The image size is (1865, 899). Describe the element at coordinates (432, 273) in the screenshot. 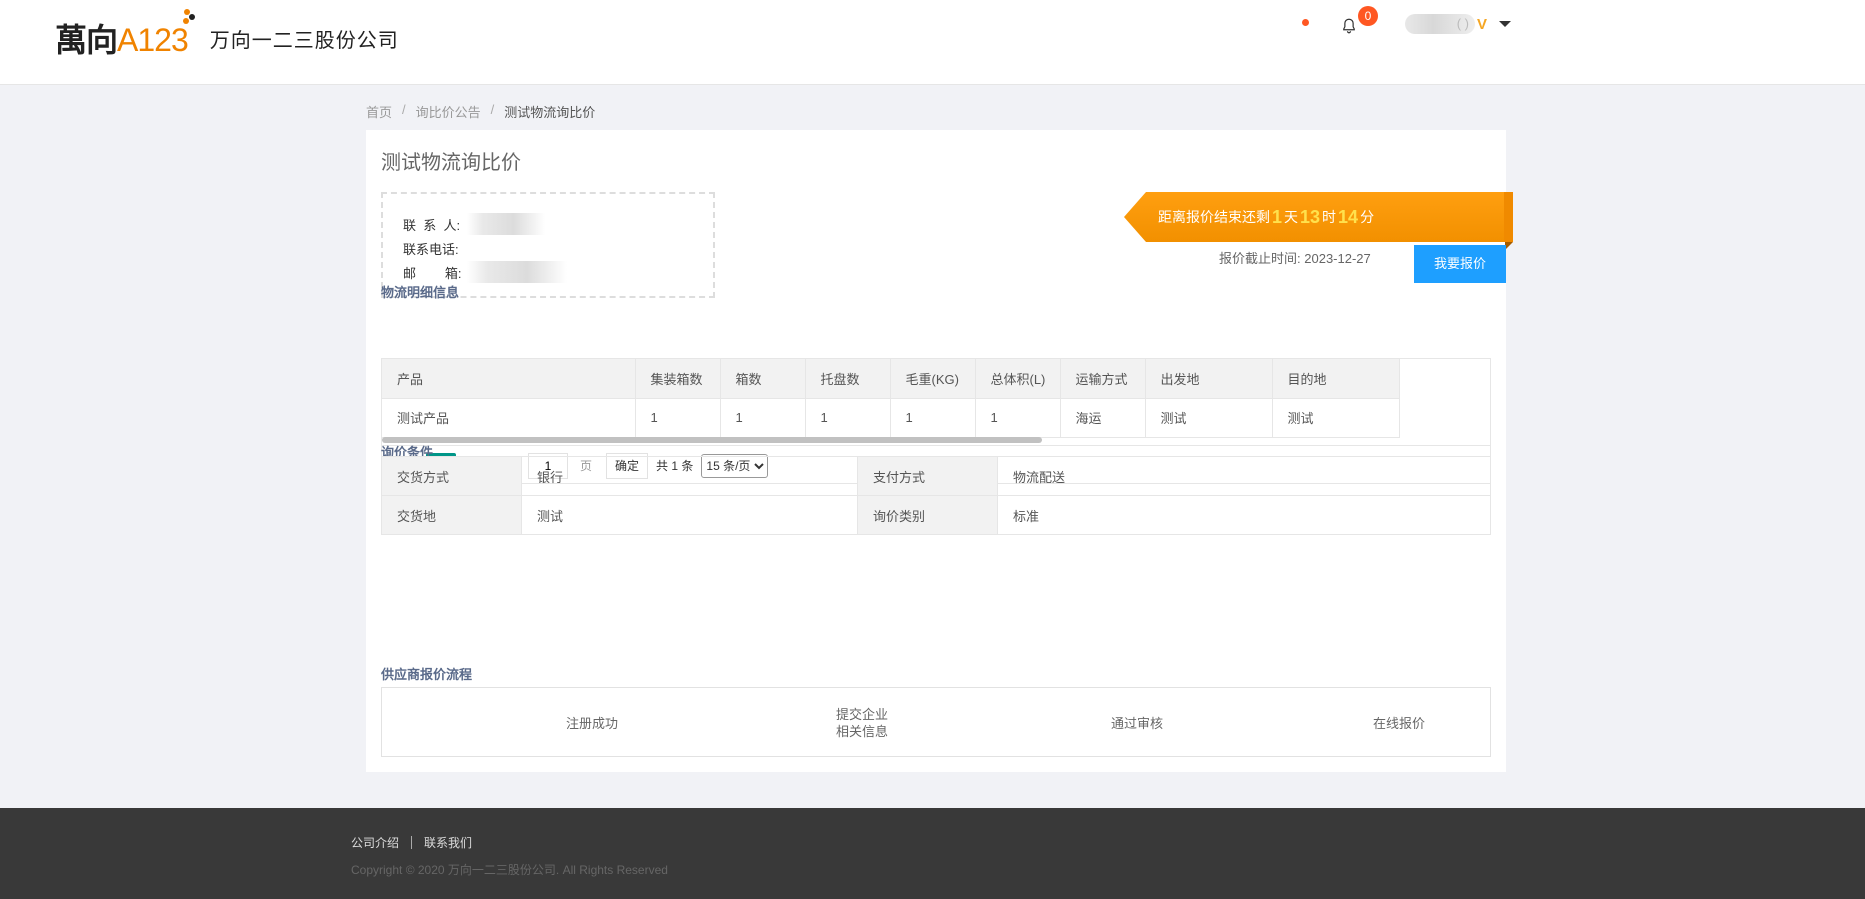

I see `contact-email-label: 邮 箱:` at that location.